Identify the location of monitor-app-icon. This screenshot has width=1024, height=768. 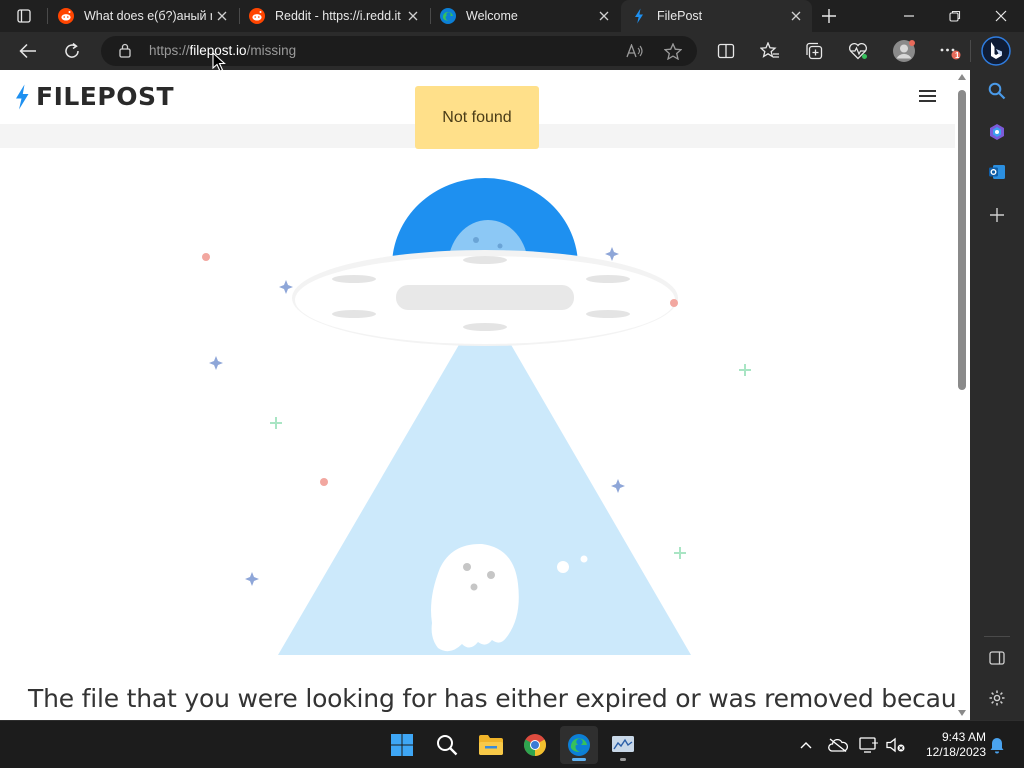
(623, 744).